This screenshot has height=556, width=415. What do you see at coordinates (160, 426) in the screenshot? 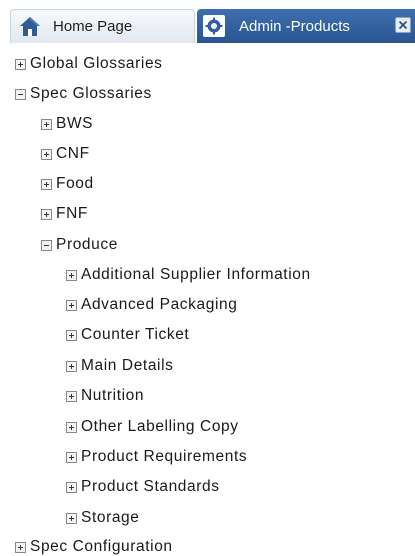
I see `tree-node-label: Other Labelling Copy` at bounding box center [160, 426].